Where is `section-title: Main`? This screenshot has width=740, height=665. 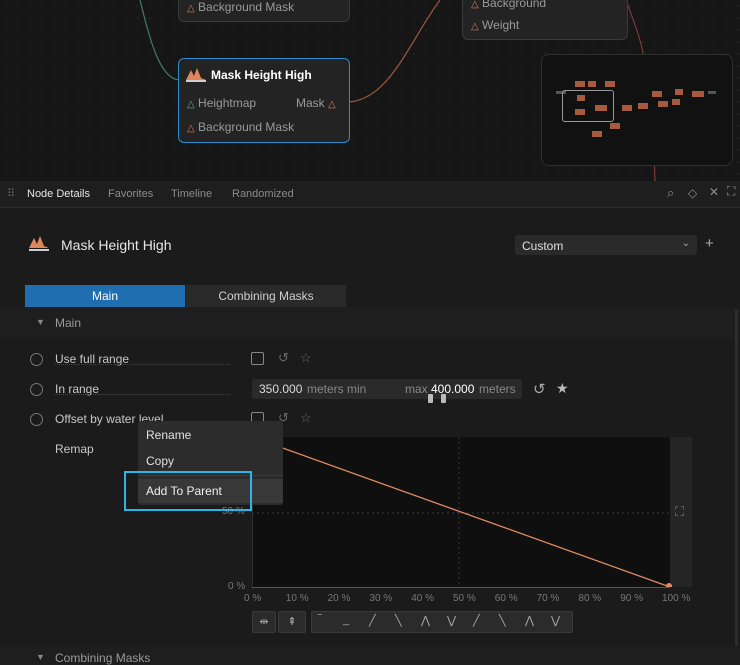 section-title: Main is located at coordinates (68, 323).